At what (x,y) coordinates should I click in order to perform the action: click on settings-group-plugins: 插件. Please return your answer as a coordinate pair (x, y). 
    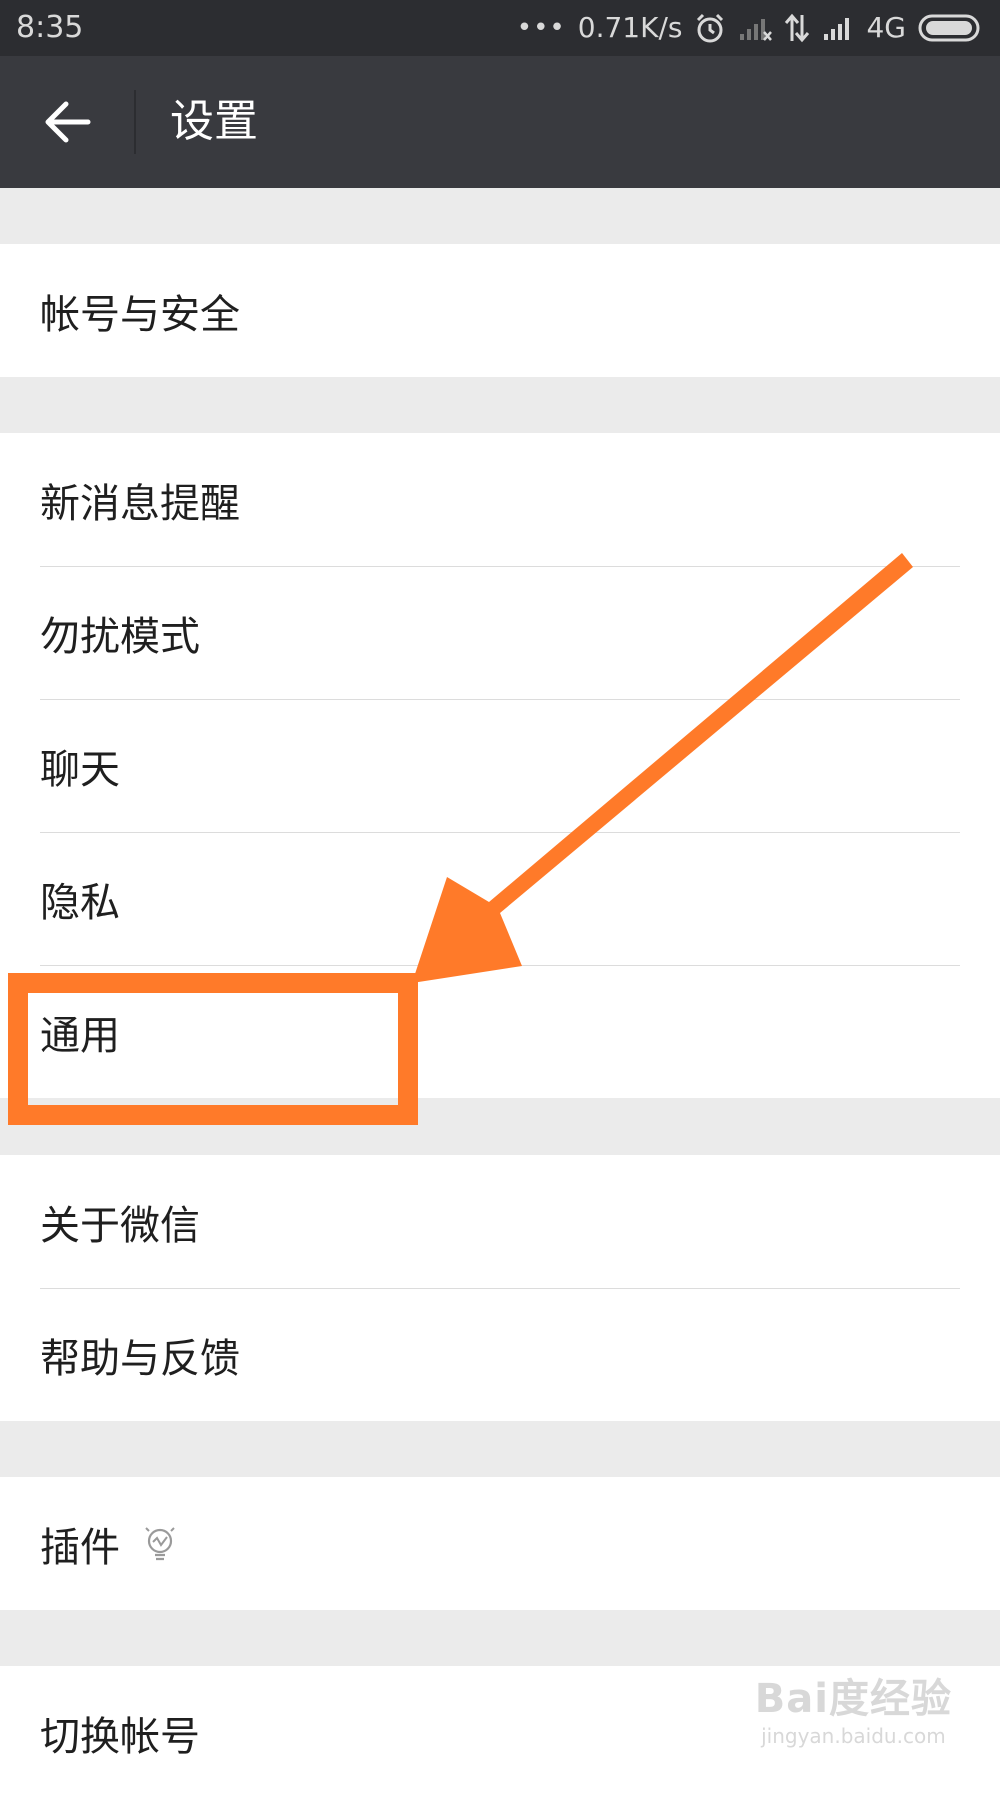
    Looking at the image, I should click on (500, 1543).